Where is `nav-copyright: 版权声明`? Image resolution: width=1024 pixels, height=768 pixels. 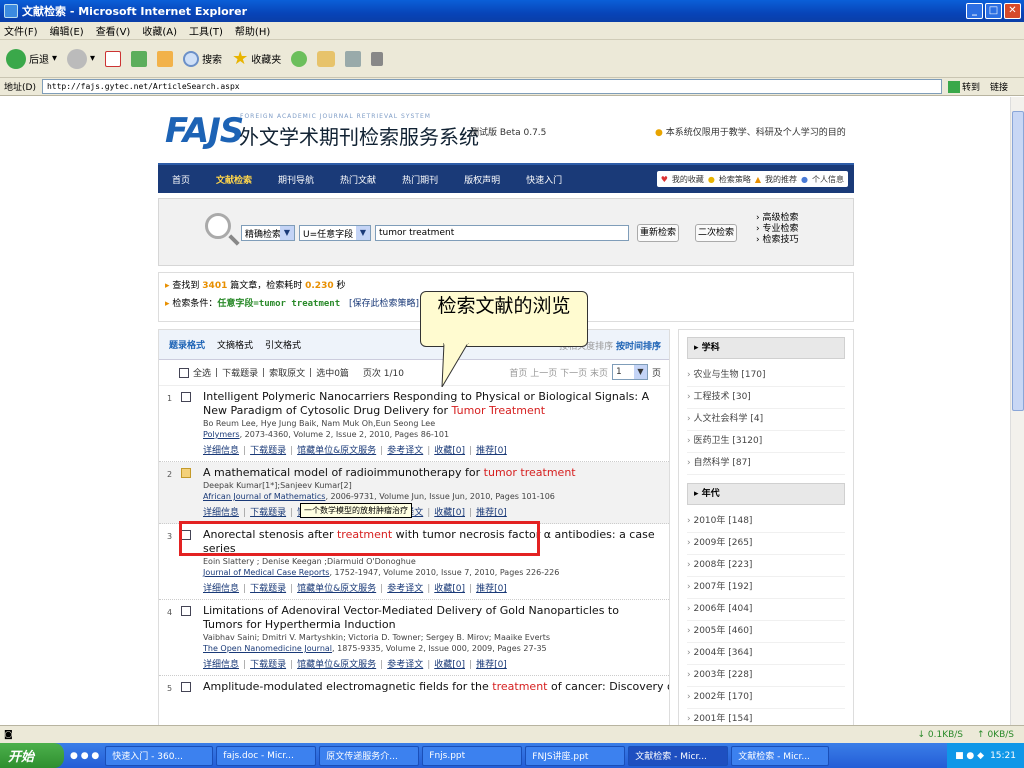
nav-copyright: 版权声明 is located at coordinates (482, 179).